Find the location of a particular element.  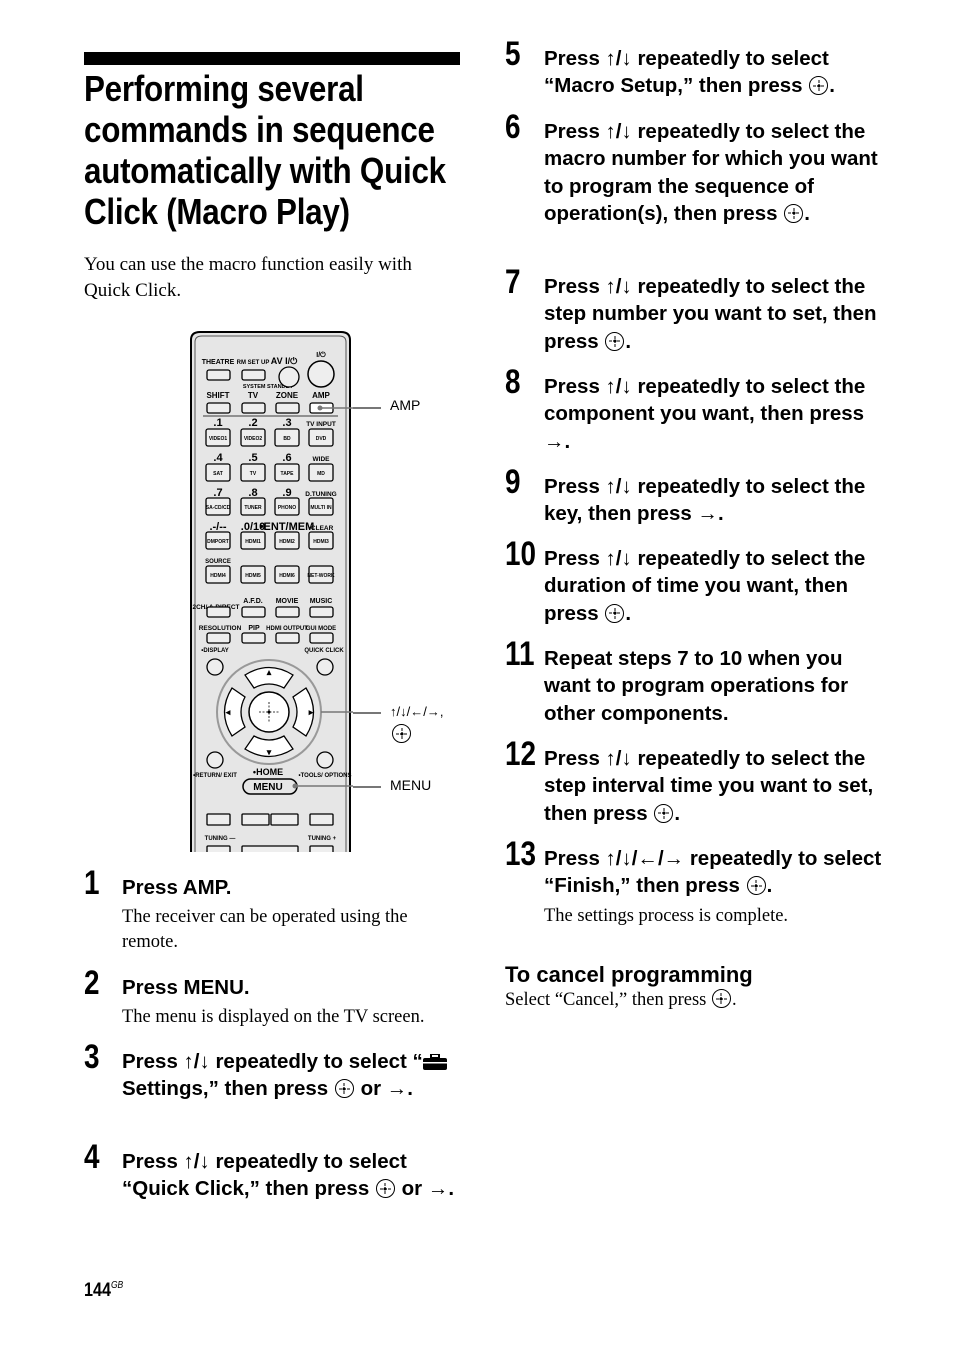

step-number: 12 is located at coordinates (521, 754).